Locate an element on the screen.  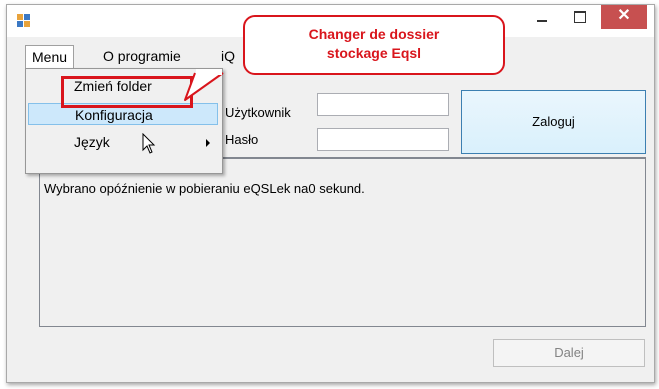
menu-iq: iQ is located at coordinates (228, 56).